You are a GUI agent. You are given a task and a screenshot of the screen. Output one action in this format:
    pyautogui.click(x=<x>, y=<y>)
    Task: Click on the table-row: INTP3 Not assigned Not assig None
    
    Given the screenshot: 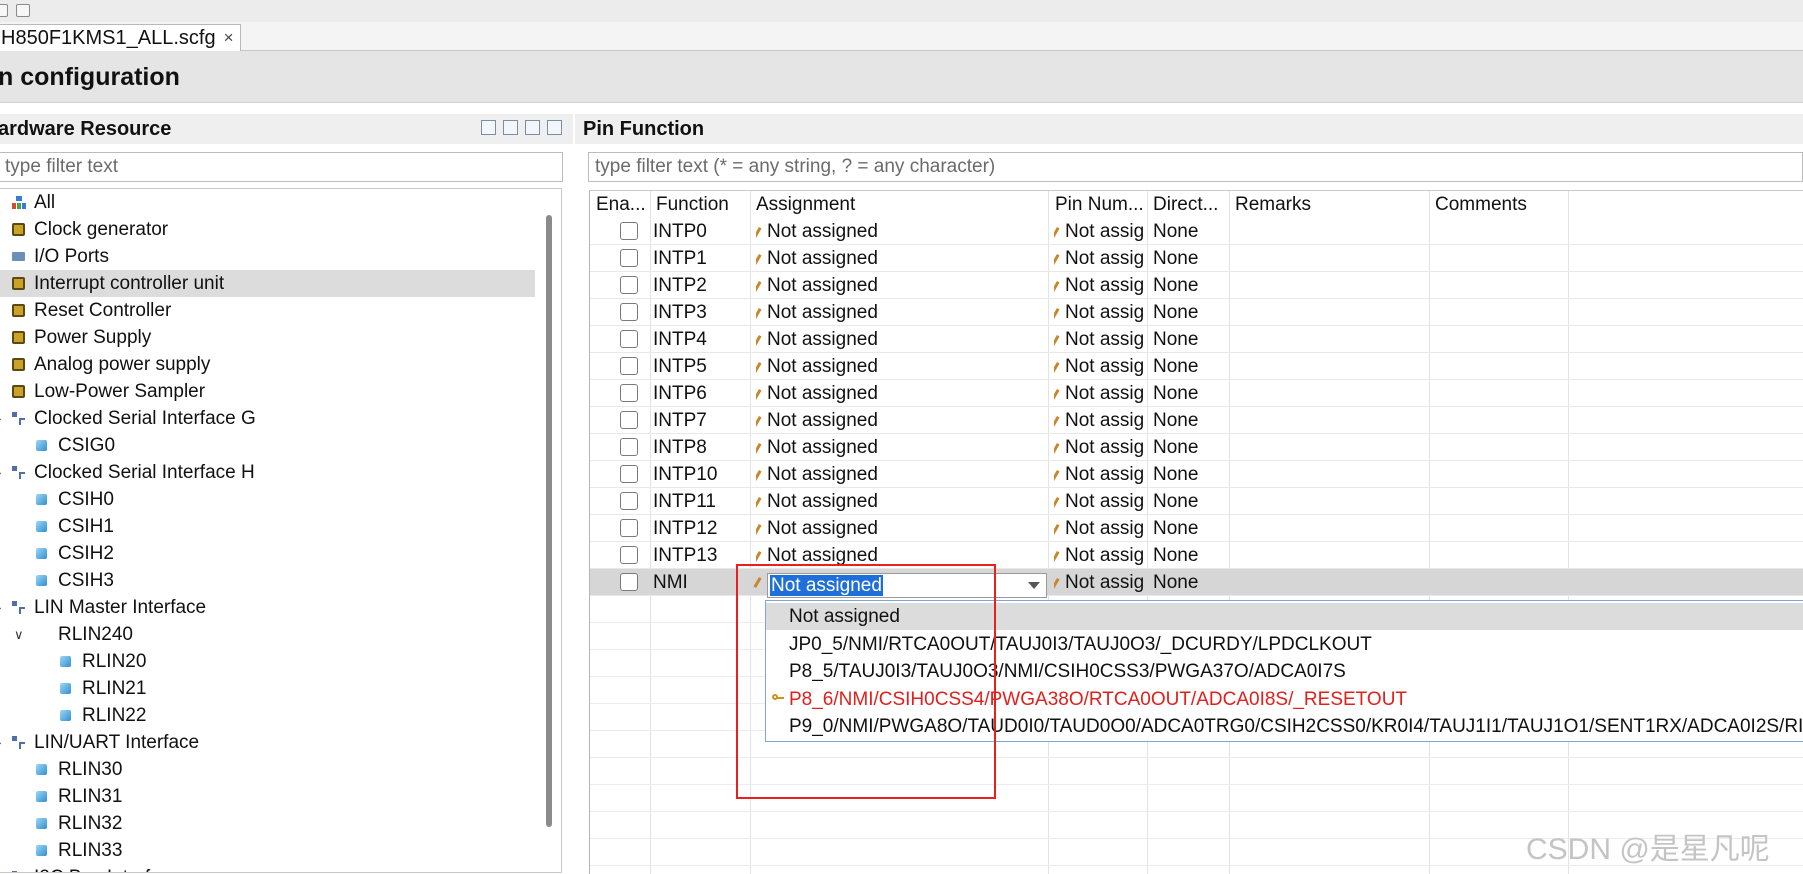 What is the action you would take?
    pyautogui.click(x=1196, y=312)
    